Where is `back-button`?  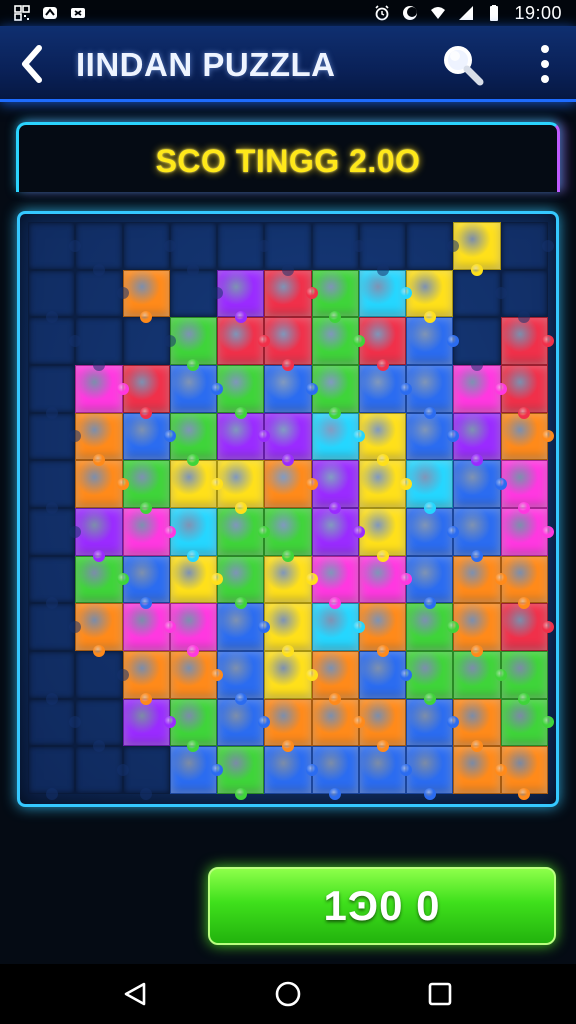 back-button is located at coordinates (32, 64).